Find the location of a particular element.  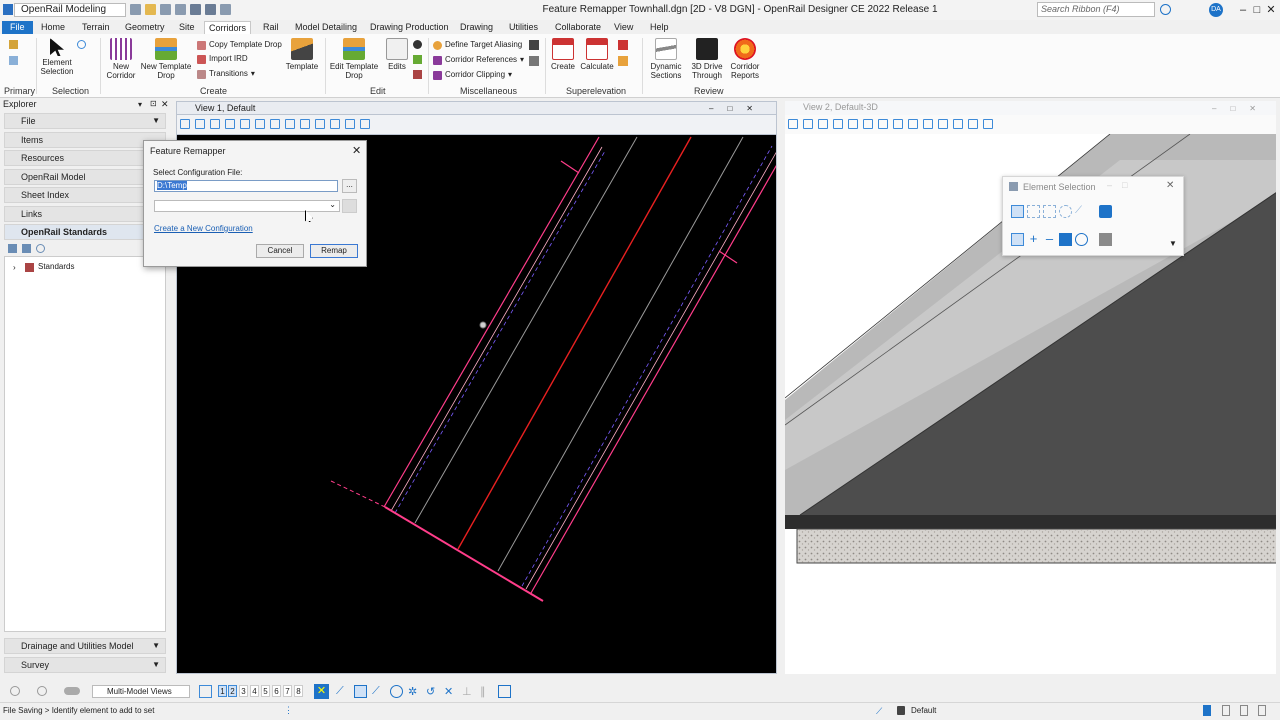

refresh-icon is located at coordinates (12, 248).